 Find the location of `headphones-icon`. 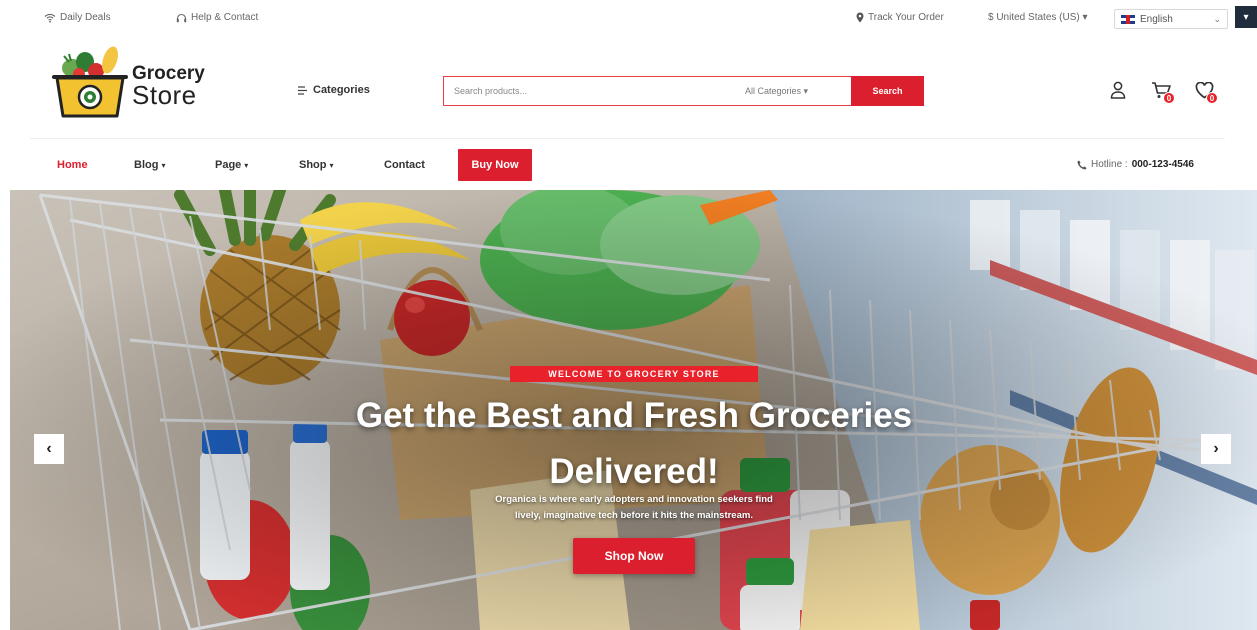

headphones-icon is located at coordinates (181, 17).